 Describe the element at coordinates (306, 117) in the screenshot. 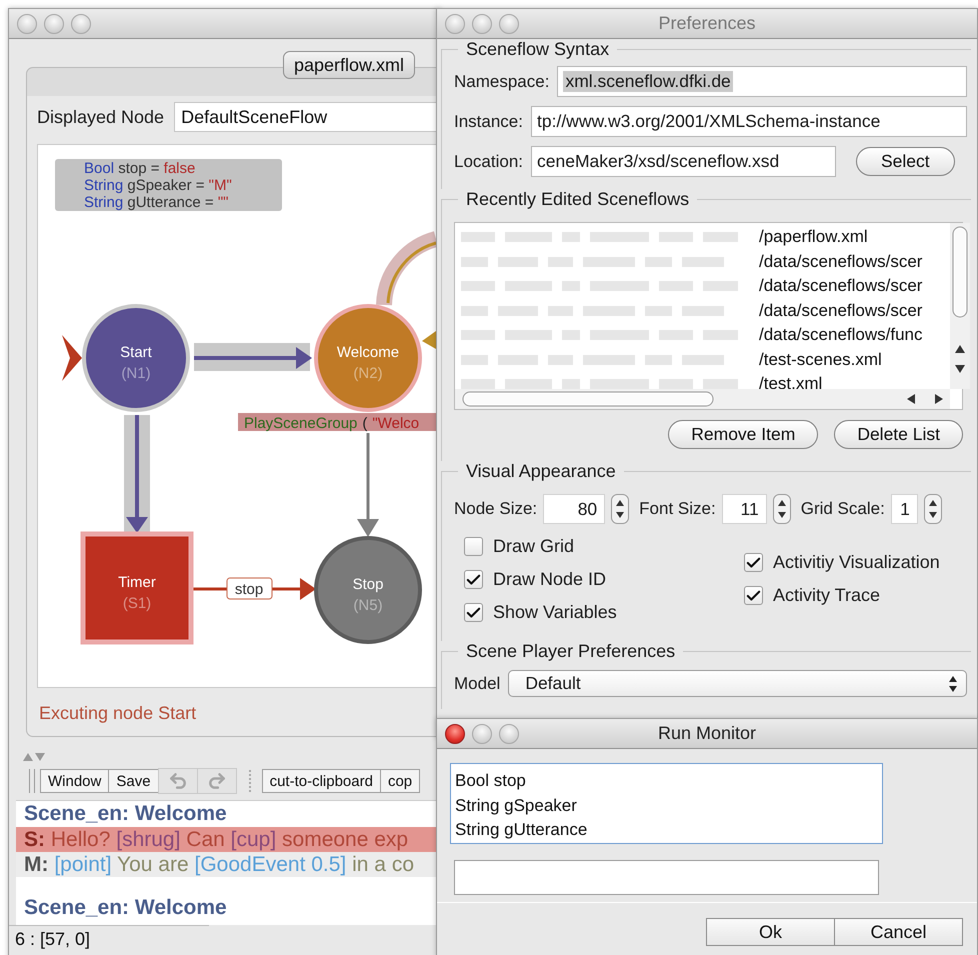

I see `displayed-node-field: DefaultSceneFlow` at that location.